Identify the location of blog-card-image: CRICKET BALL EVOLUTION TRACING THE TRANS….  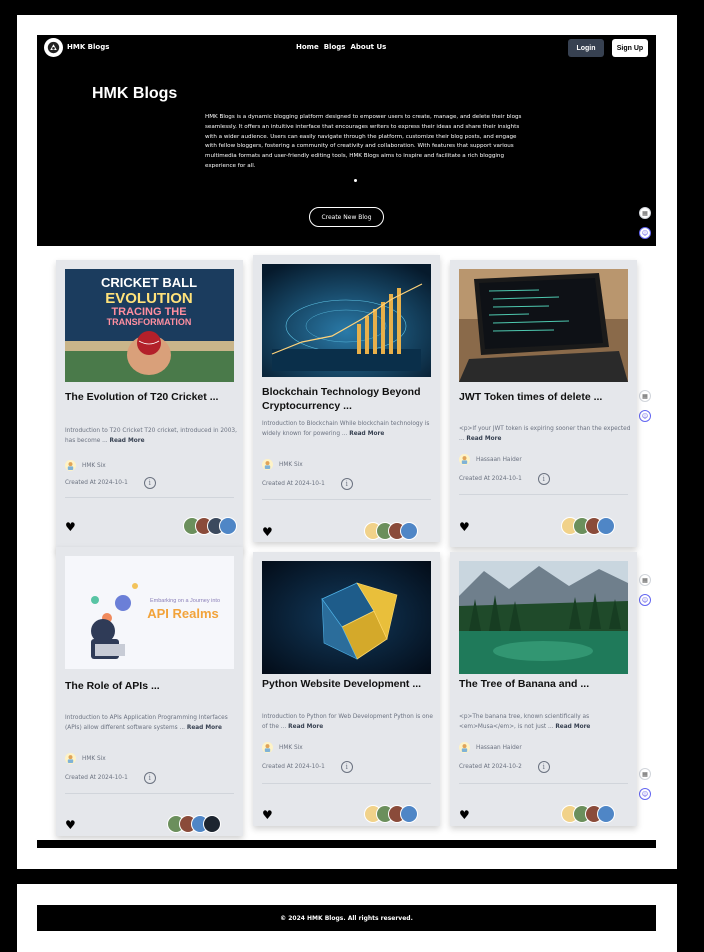
(149, 325).